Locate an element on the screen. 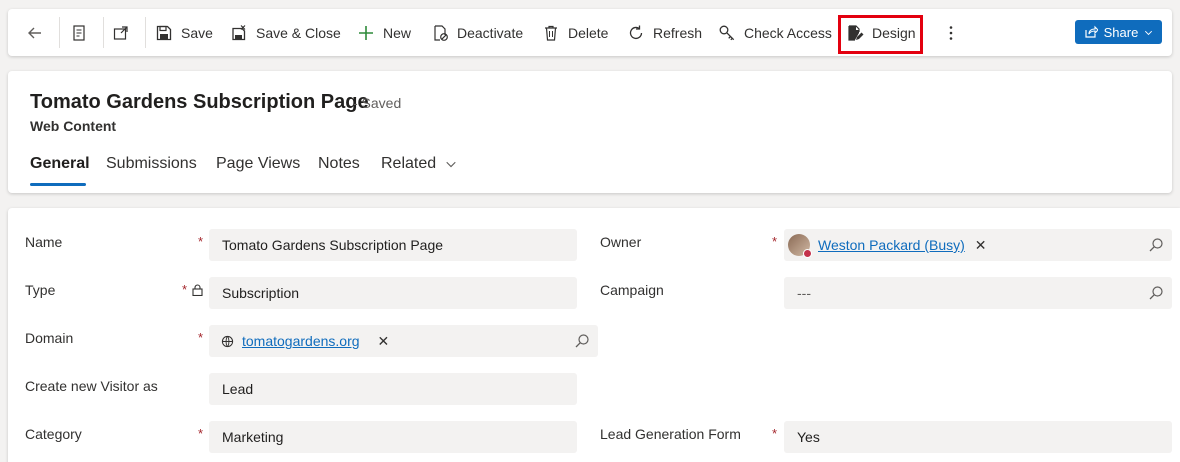 This screenshot has width=1180, height=462. share-label: Share is located at coordinates (1121, 32).